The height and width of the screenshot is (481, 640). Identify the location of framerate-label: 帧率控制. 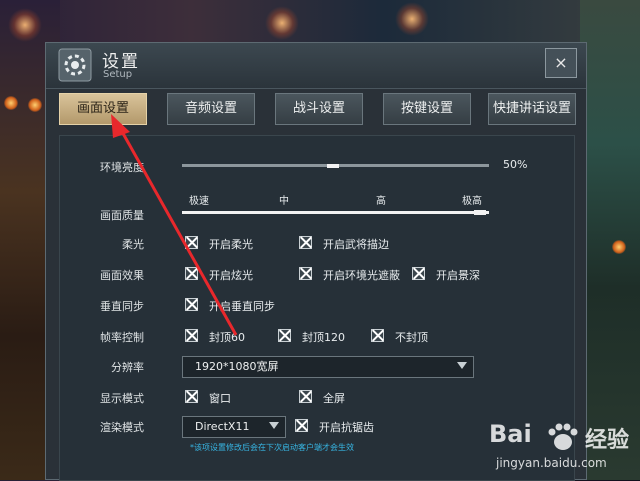
(122, 337).